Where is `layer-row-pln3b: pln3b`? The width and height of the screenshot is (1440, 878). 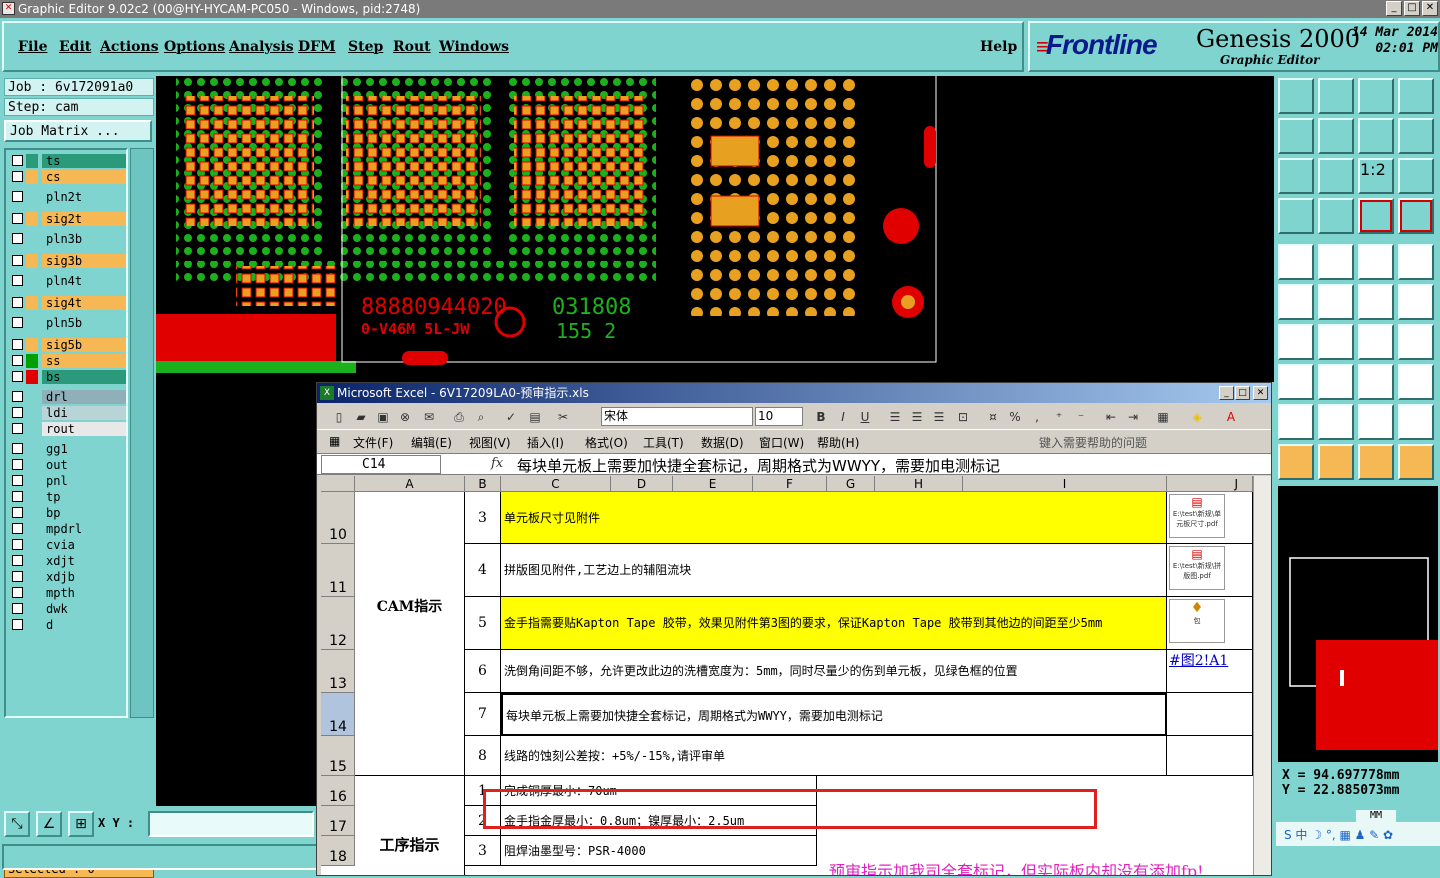
layer-row-pln3b: pln3b is located at coordinates (68, 239).